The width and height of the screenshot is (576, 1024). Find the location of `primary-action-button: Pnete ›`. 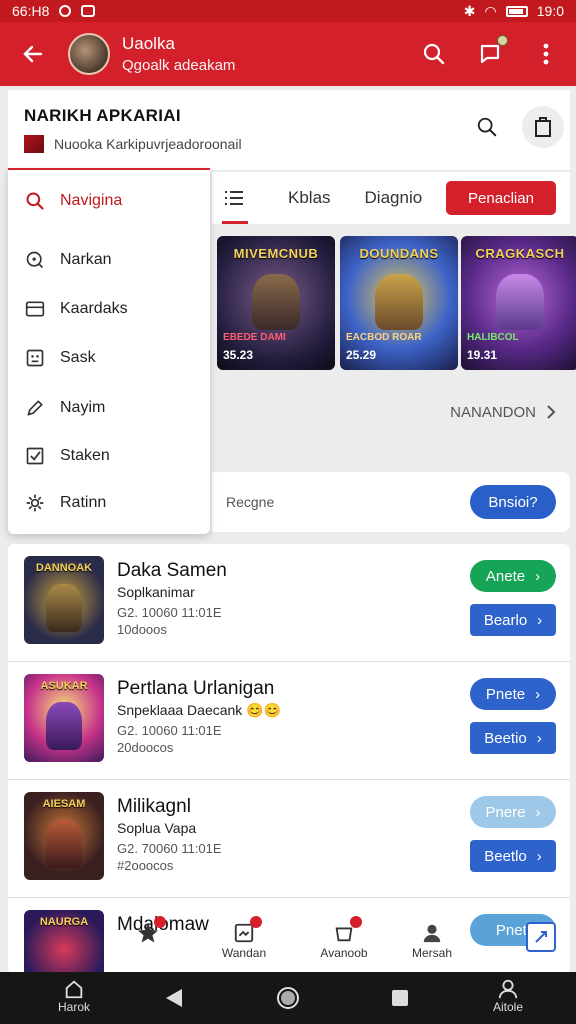

primary-action-button: Pnete › is located at coordinates (513, 694).